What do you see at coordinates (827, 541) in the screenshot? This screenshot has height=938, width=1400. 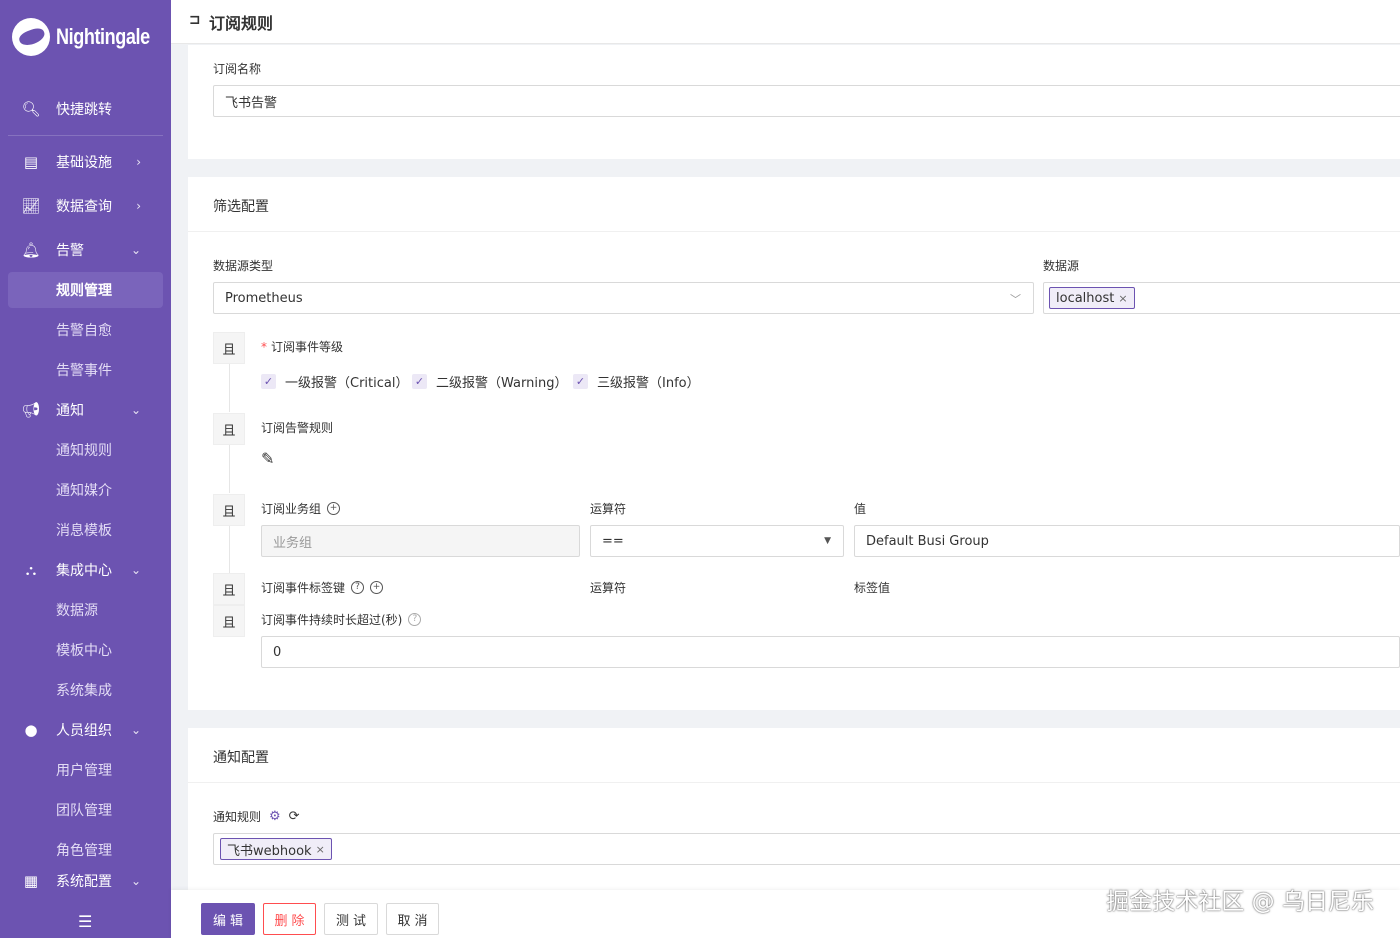 I see `caret-down-icon: ▼` at bounding box center [827, 541].